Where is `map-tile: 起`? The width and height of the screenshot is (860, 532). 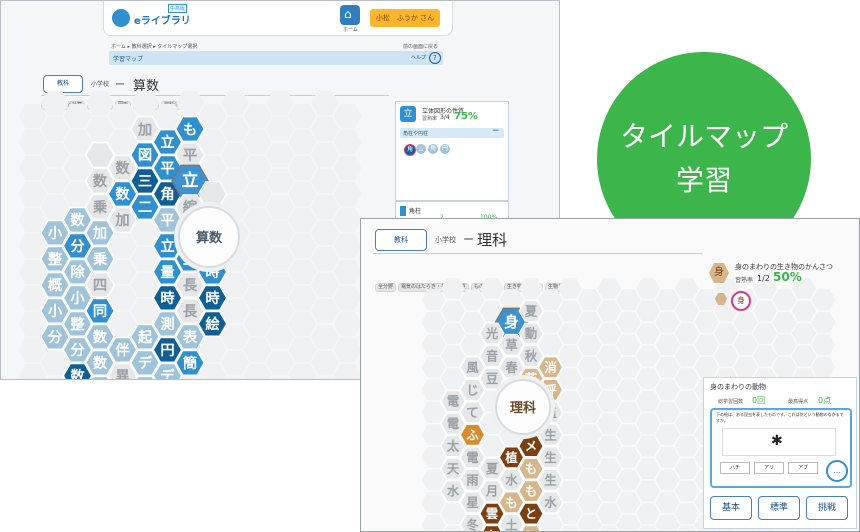 map-tile: 起 is located at coordinates (145, 337).